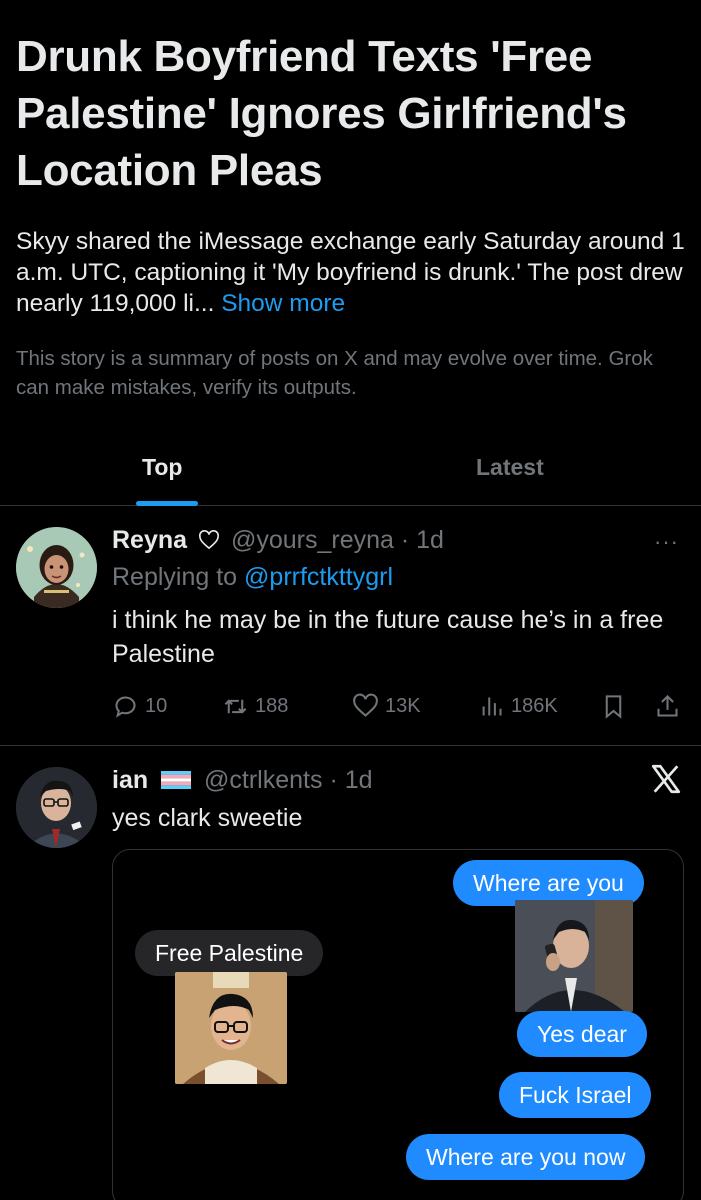 This screenshot has height=1200, width=701. Describe the element at coordinates (283, 303) in the screenshot. I see `show-more-link: Show more` at that location.